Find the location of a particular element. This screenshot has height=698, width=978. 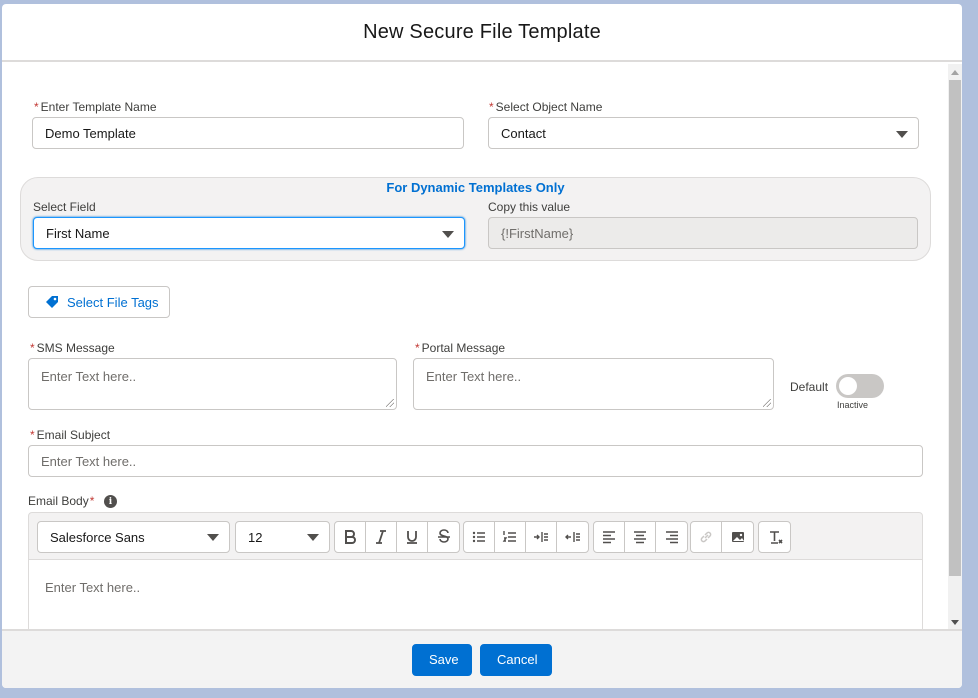

underline-icon is located at coordinates (412, 537).